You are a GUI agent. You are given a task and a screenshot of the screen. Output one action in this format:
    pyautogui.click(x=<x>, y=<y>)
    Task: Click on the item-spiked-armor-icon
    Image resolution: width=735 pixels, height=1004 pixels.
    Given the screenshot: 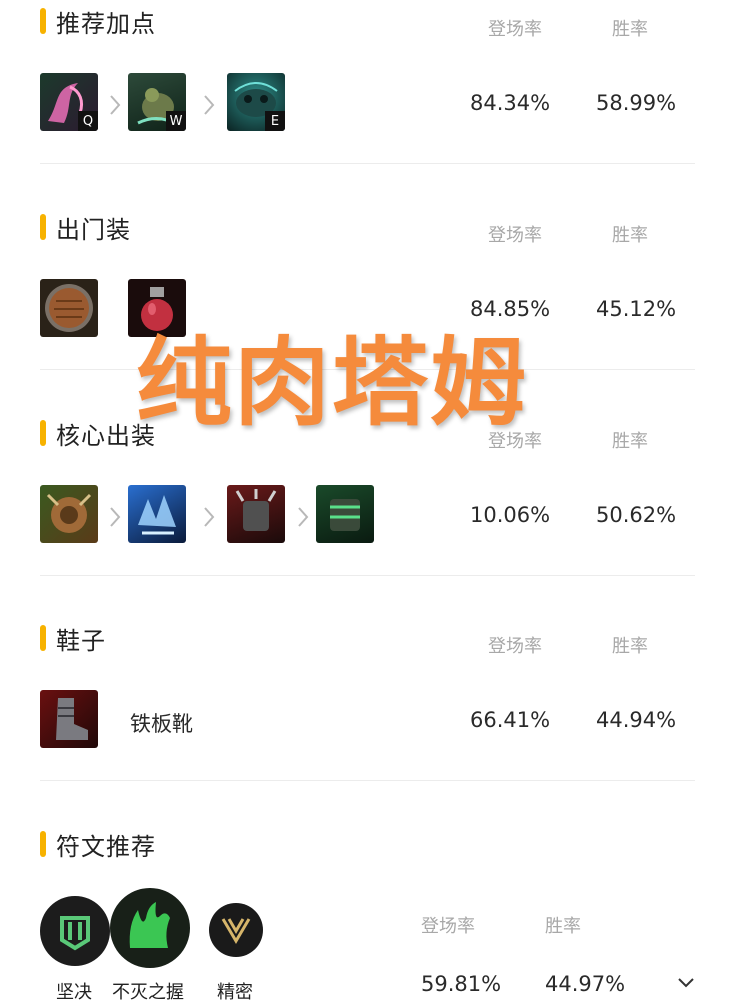 What is the action you would take?
    pyautogui.click(x=256, y=514)
    